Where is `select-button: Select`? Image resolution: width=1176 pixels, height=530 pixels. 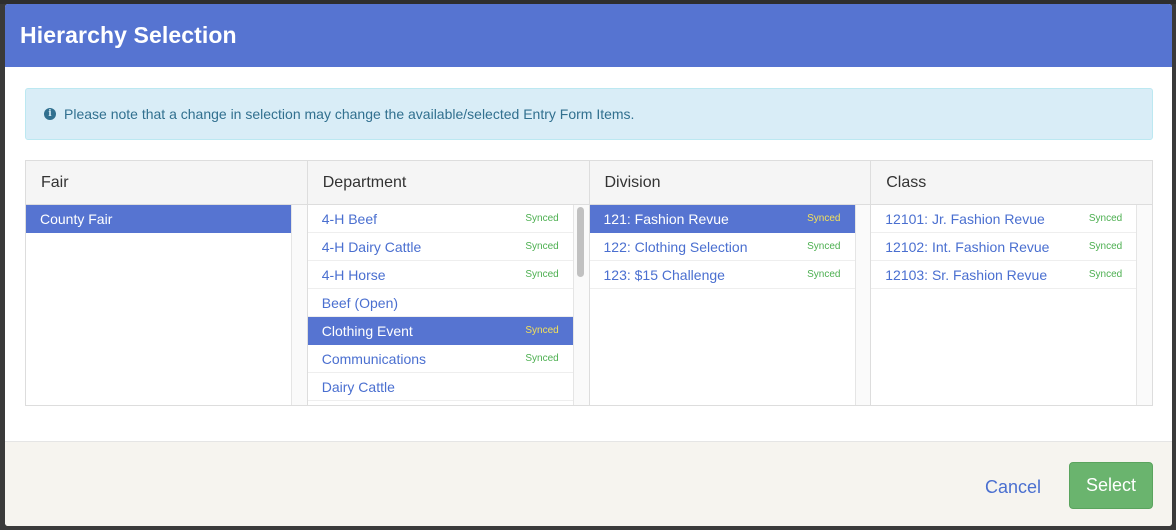
select-button: Select is located at coordinates (1111, 485).